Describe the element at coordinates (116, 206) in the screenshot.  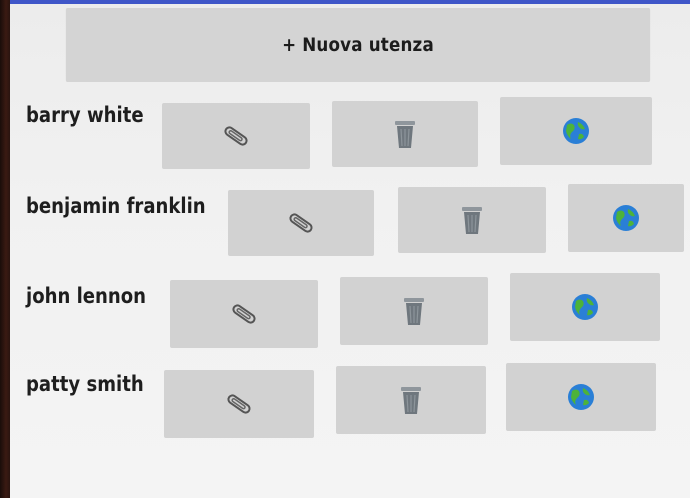
I see `user-name-label: benjamin franklin` at that location.